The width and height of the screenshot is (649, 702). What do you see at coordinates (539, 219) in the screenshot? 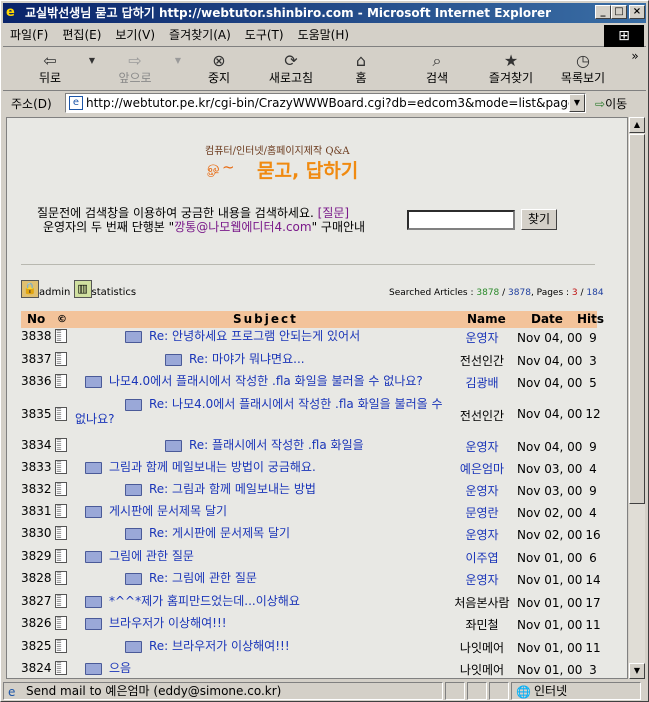
I see `board-search-button: 찾기` at bounding box center [539, 219].